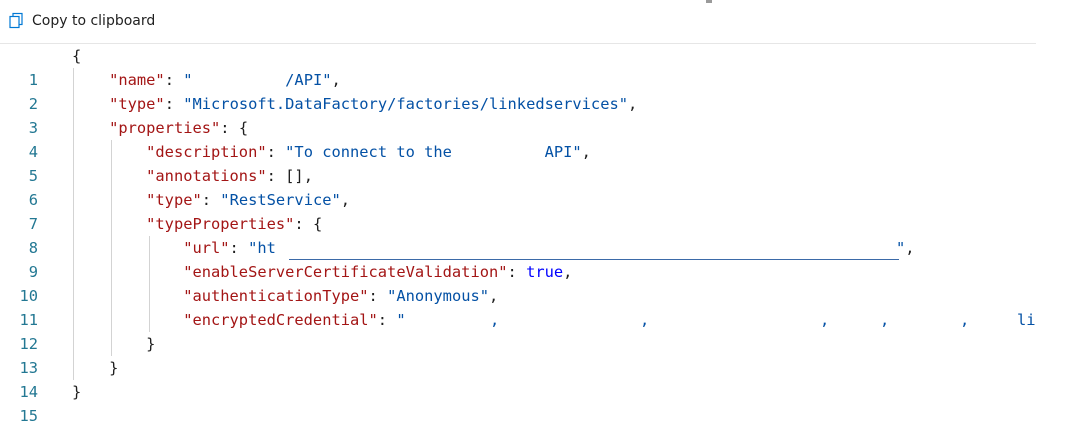 The image size is (1082, 435). Describe the element at coordinates (438, 296) in the screenshot. I see `json-value: "Anonymous"` at that location.